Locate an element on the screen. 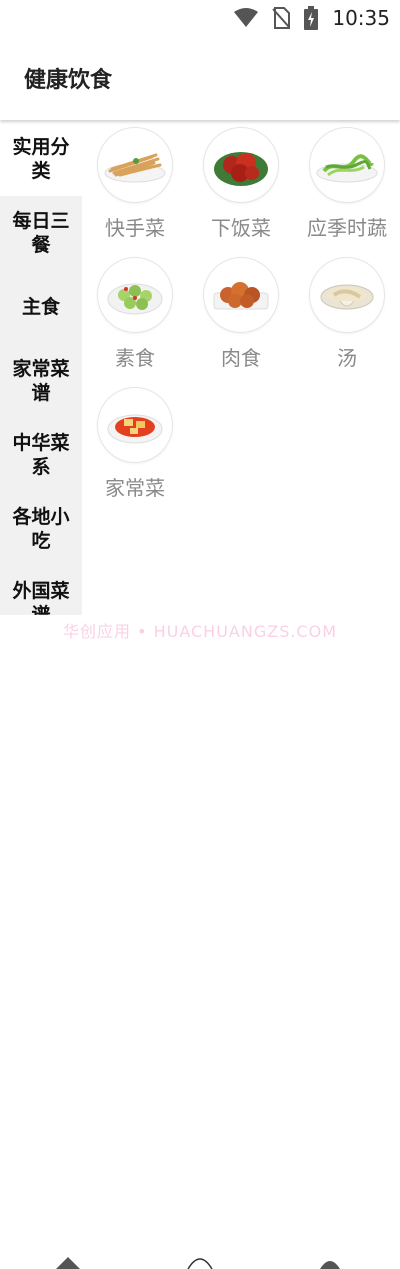 The height and width of the screenshot is (1269, 400). category-item-vegetarian: 素食 is located at coordinates (135, 323).